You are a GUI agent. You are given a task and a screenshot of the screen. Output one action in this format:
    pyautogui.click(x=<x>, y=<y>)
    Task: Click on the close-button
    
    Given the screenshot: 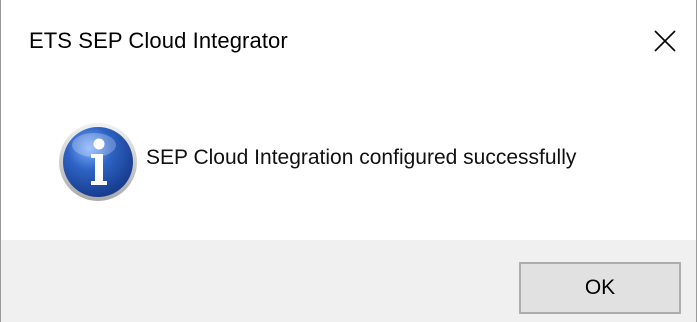 What is the action you would take?
    pyautogui.click(x=666, y=41)
    